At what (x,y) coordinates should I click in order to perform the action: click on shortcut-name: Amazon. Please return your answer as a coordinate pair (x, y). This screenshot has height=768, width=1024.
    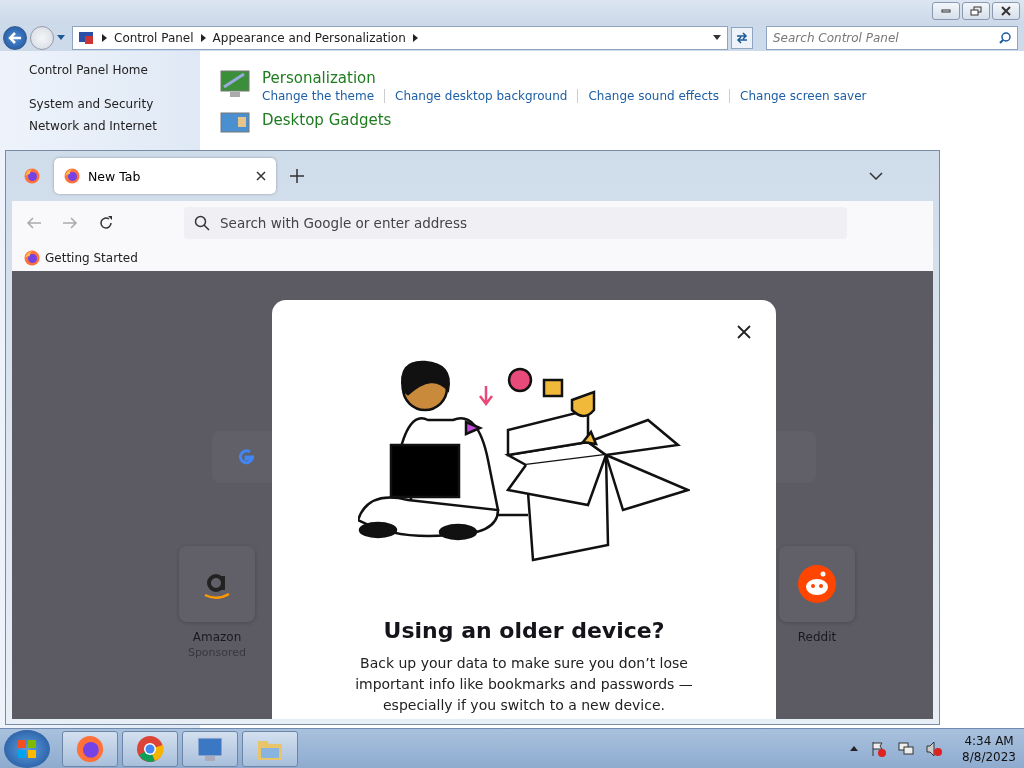
    Looking at the image, I should click on (217, 637).